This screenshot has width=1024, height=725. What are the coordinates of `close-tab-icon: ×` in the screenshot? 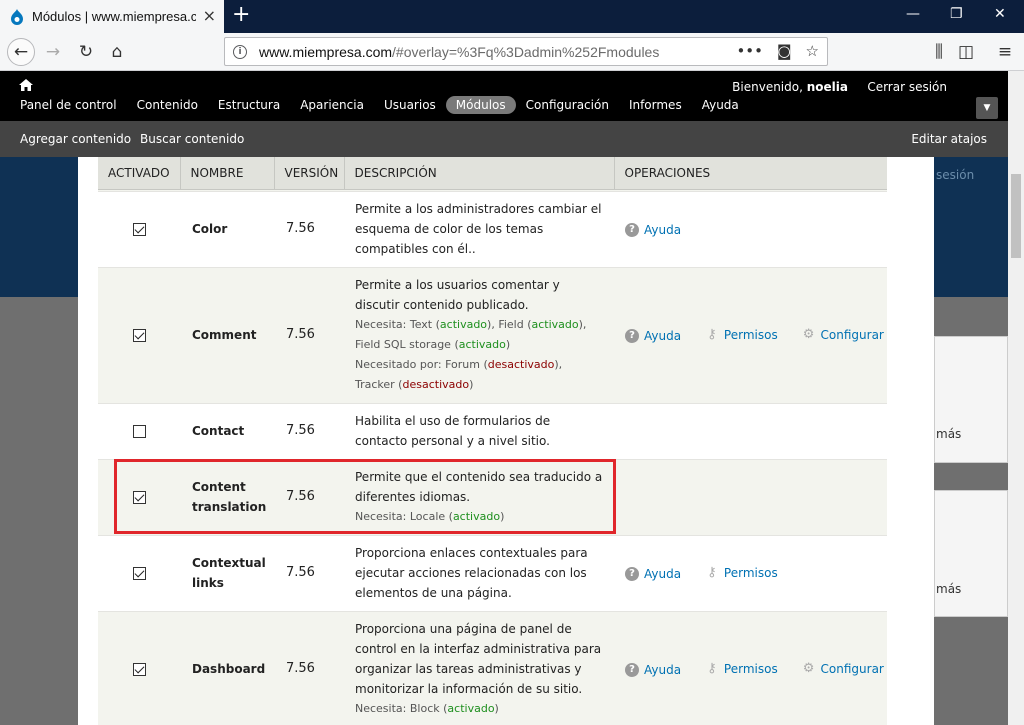 It's located at (209, 16).